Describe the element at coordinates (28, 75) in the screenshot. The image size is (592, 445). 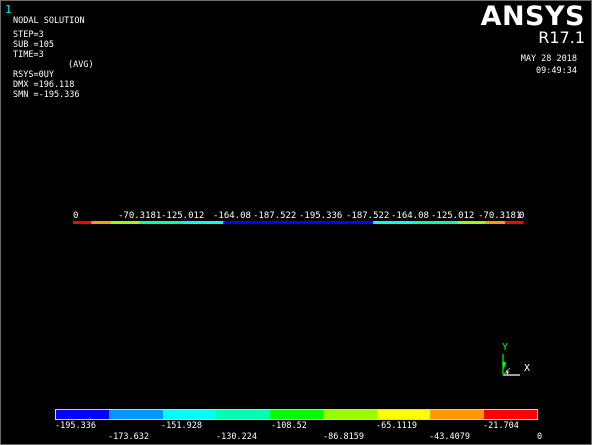
I see `rsys-value: RSYS=0` at that location.